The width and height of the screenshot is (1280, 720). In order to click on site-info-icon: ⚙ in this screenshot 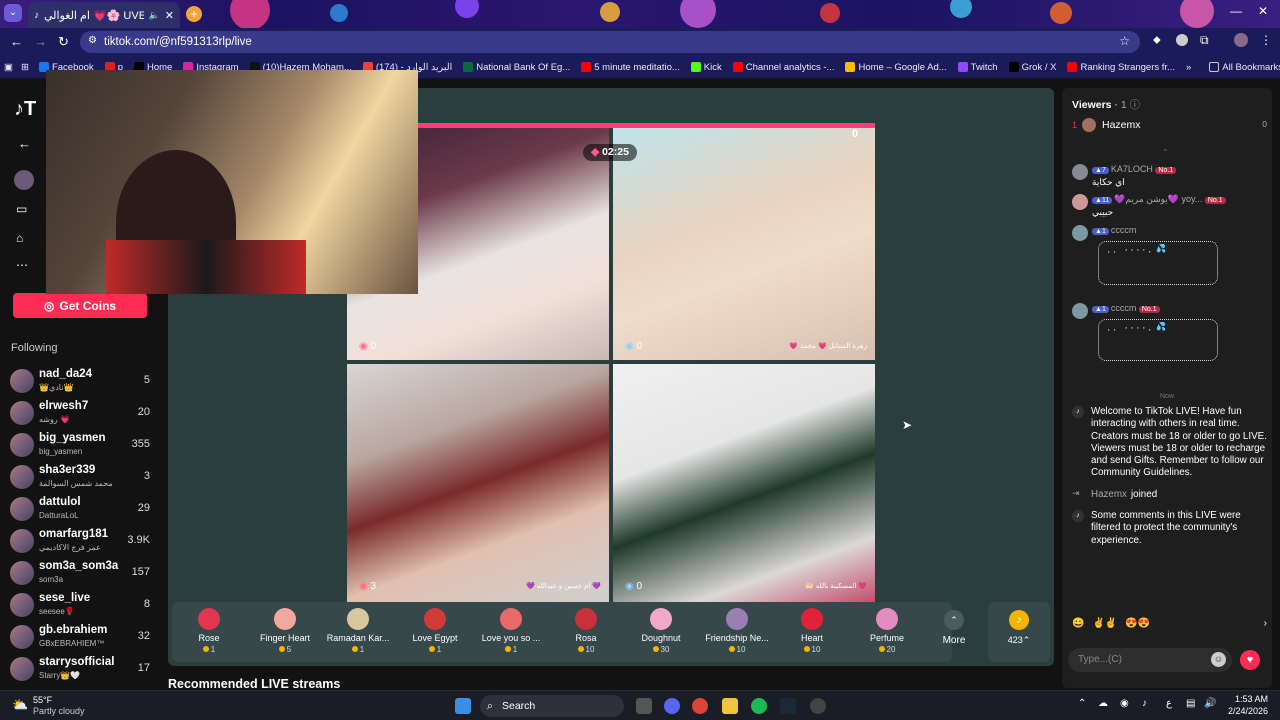, I will do `click(92, 40)`.